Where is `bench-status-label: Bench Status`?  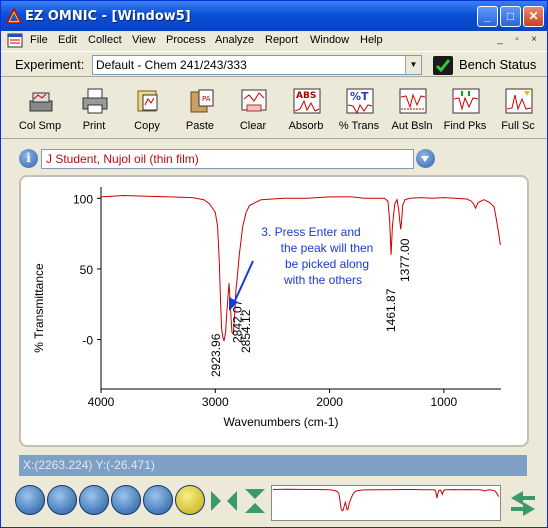 bench-status-label: Bench Status is located at coordinates (497, 64).